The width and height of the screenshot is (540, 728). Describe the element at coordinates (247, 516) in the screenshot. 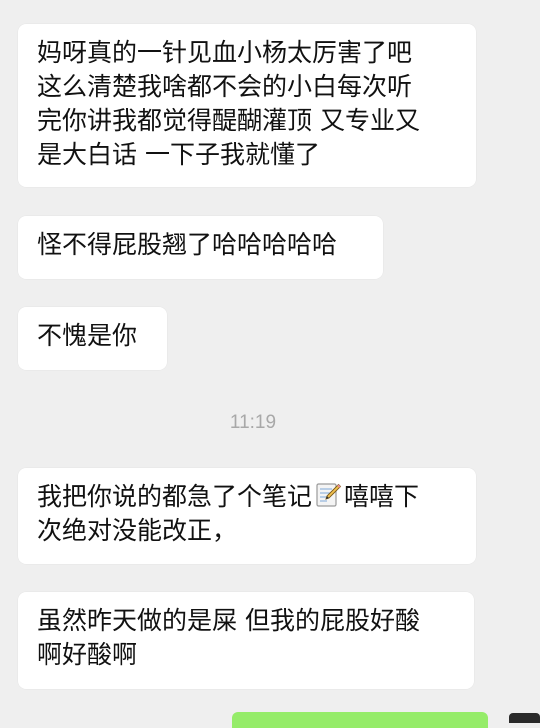

I see `message-bubble: 我把你说的都急了个笔记 嘻嘻下 次绝对没能改正，` at that location.